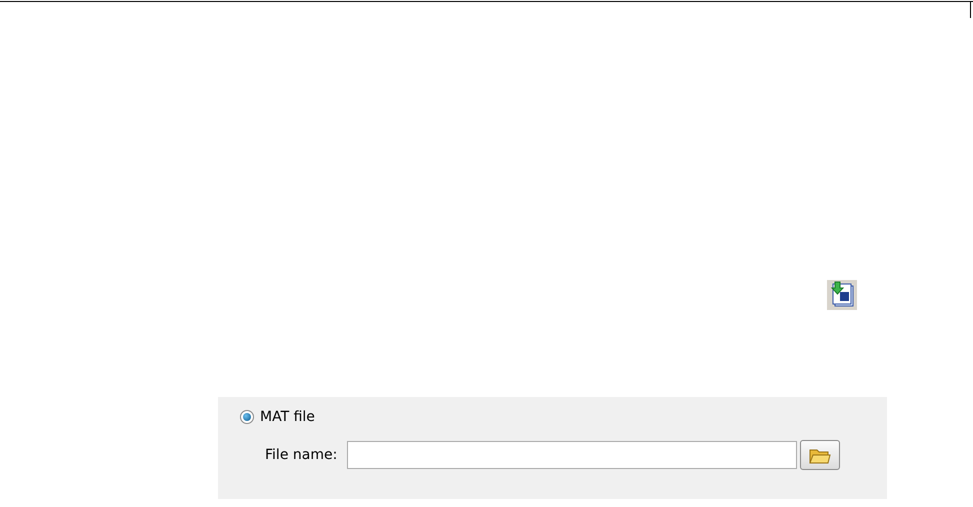  What do you see at coordinates (301, 455) in the screenshot?
I see `file-name-label: File name:` at bounding box center [301, 455].